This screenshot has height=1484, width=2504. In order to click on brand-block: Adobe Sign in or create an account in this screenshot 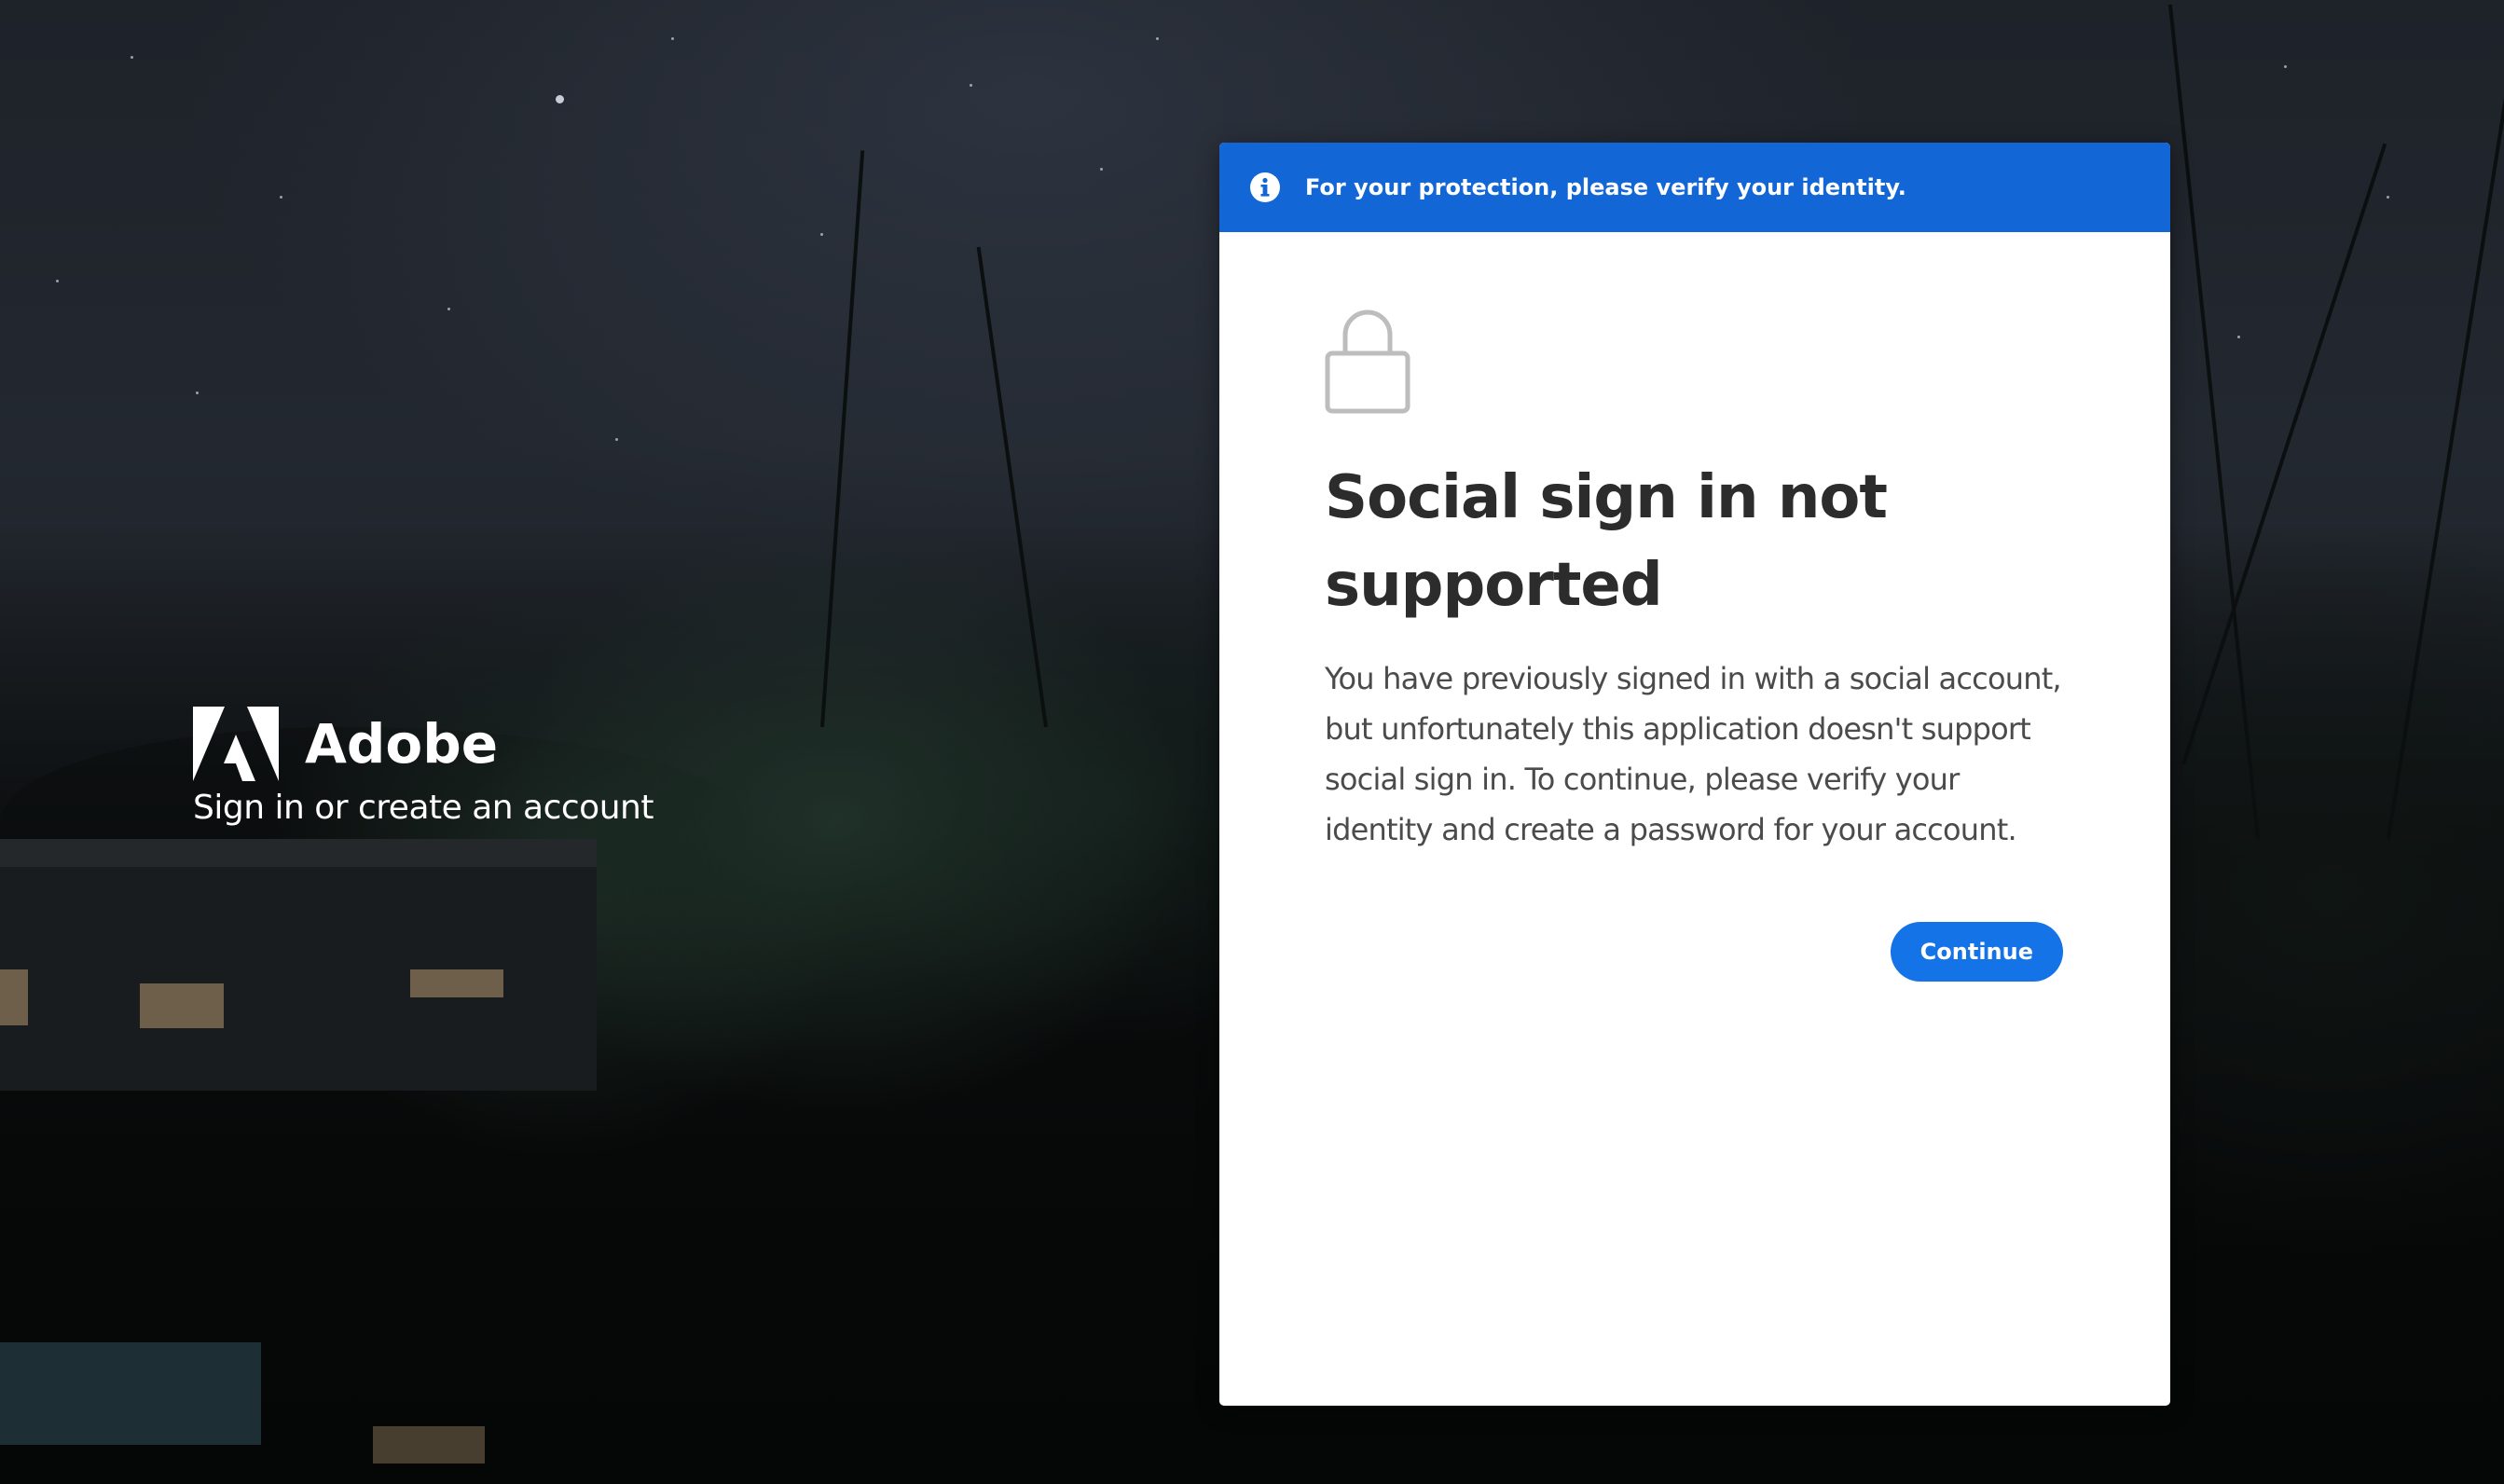, I will do `click(424, 767)`.